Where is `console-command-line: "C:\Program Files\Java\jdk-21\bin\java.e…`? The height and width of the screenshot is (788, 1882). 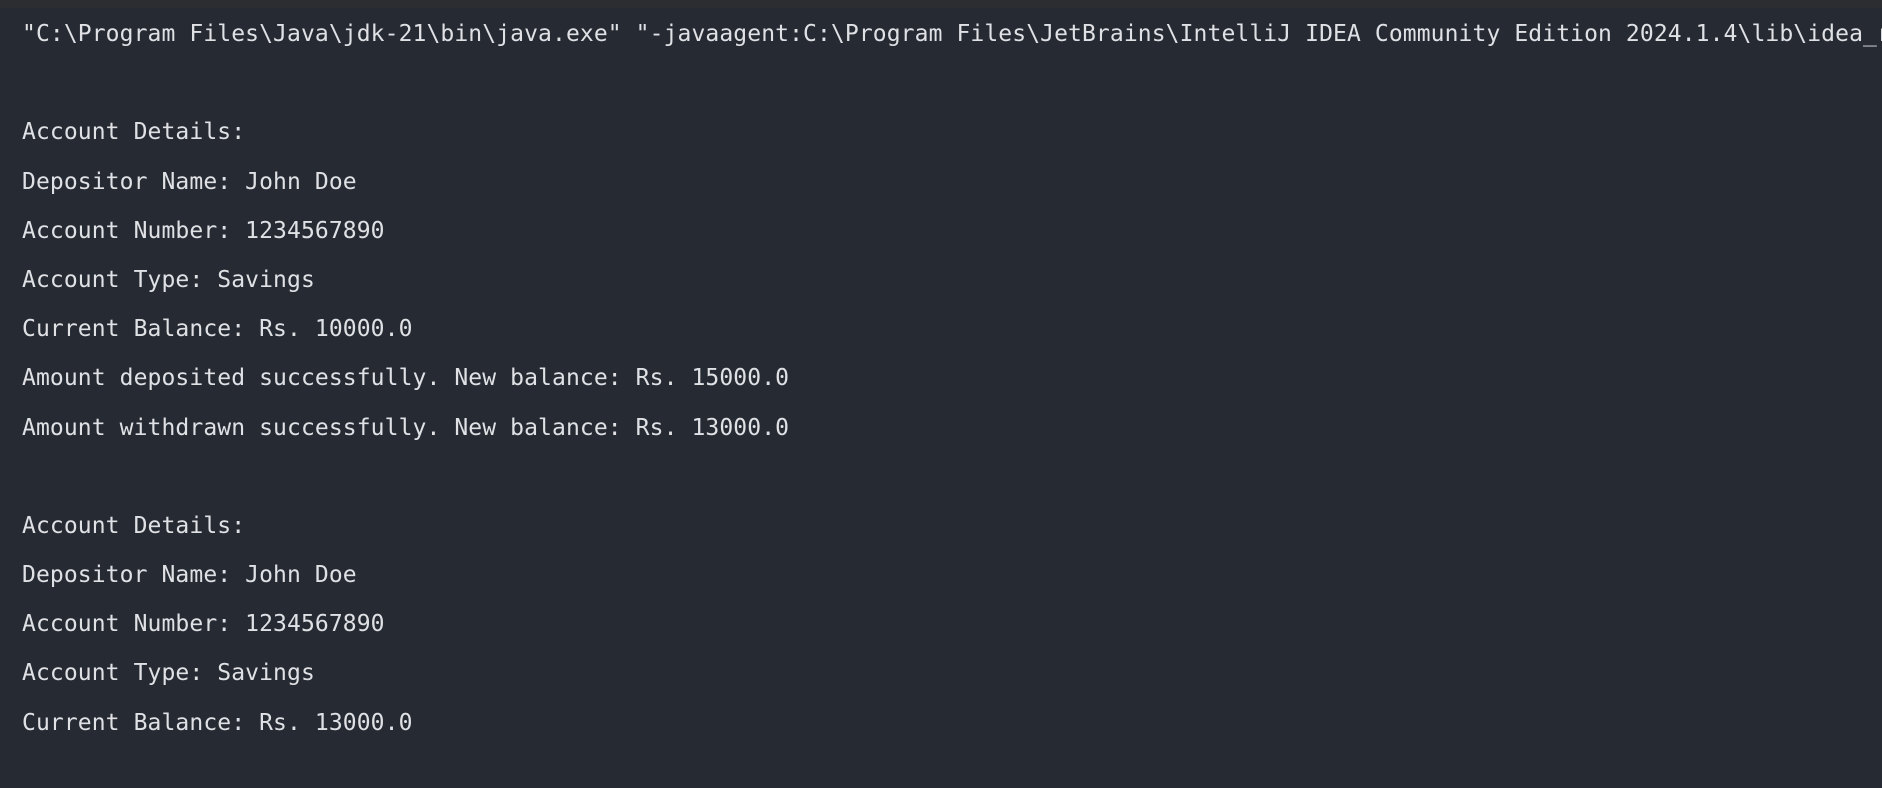
console-command-line: "C:\Program Files\Java\jdk-21\bin\java.e… is located at coordinates (952, 34).